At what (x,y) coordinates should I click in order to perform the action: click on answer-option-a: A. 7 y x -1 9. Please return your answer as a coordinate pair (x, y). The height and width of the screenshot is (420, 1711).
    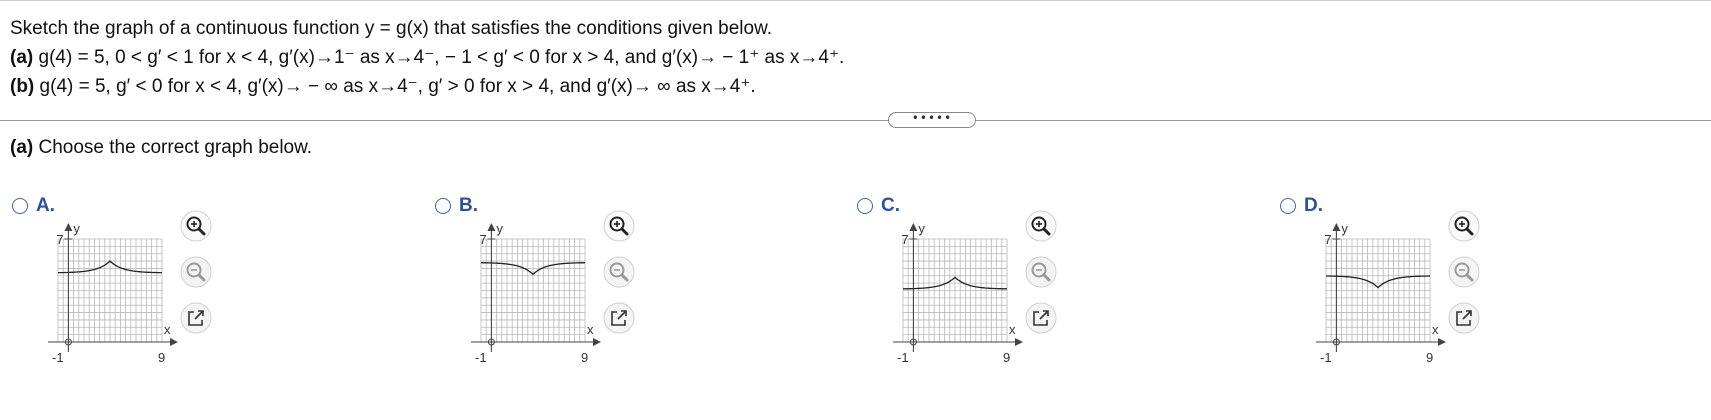
    Looking at the image, I should click on (172, 297).